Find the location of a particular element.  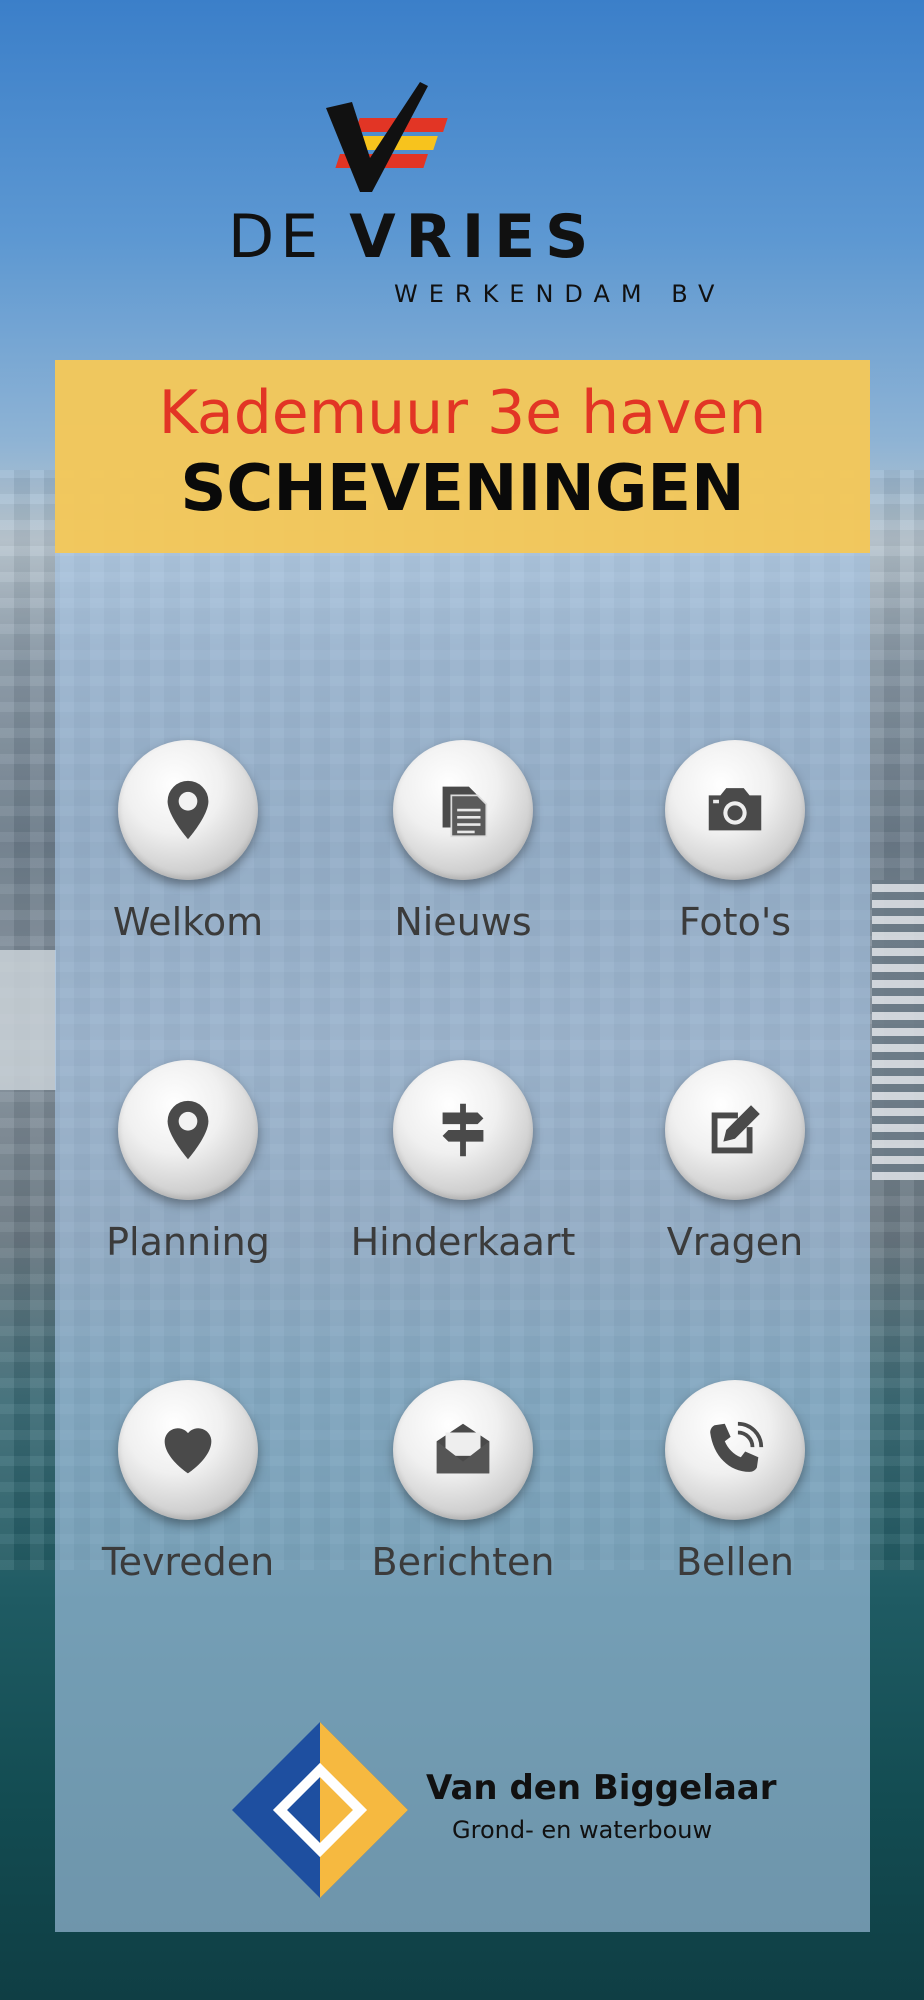

partner-tagline: Grond- en waterbouw is located at coordinates (582, 1830).